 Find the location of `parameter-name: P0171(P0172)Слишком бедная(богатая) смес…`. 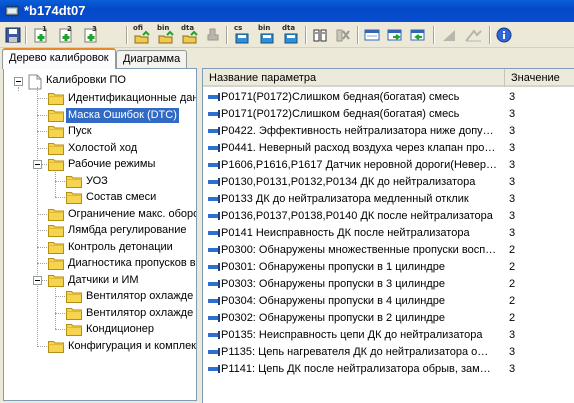

parameter-name: P0171(P0172)Слишком бедная(богатая) смес… is located at coordinates (340, 114).